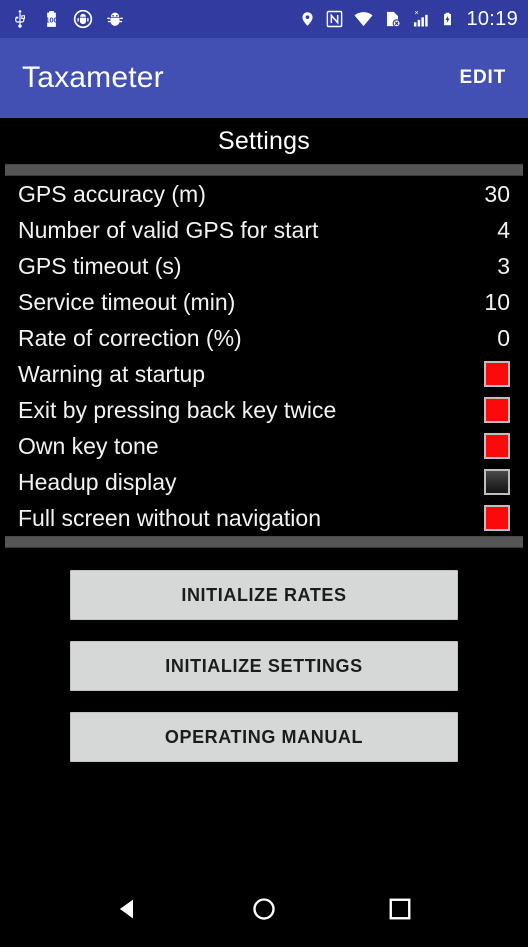 The height and width of the screenshot is (947, 528). What do you see at coordinates (503, 337) in the screenshot?
I see `settings-row-value: 0` at bounding box center [503, 337].